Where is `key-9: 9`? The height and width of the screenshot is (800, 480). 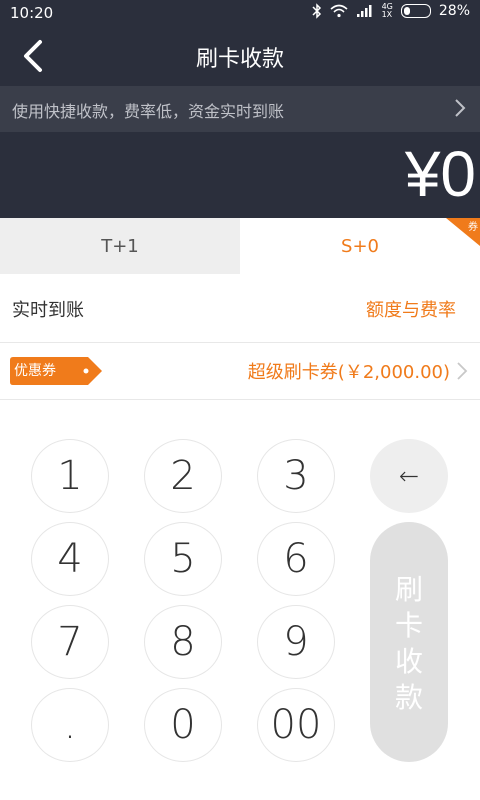
key-9: 9 is located at coordinates (296, 642).